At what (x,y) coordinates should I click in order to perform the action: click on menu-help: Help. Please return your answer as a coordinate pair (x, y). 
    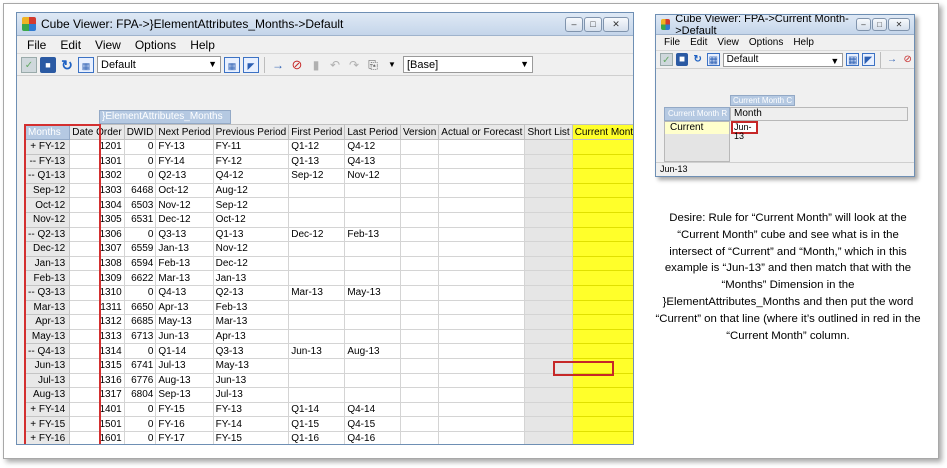
    Looking at the image, I should click on (803, 42).